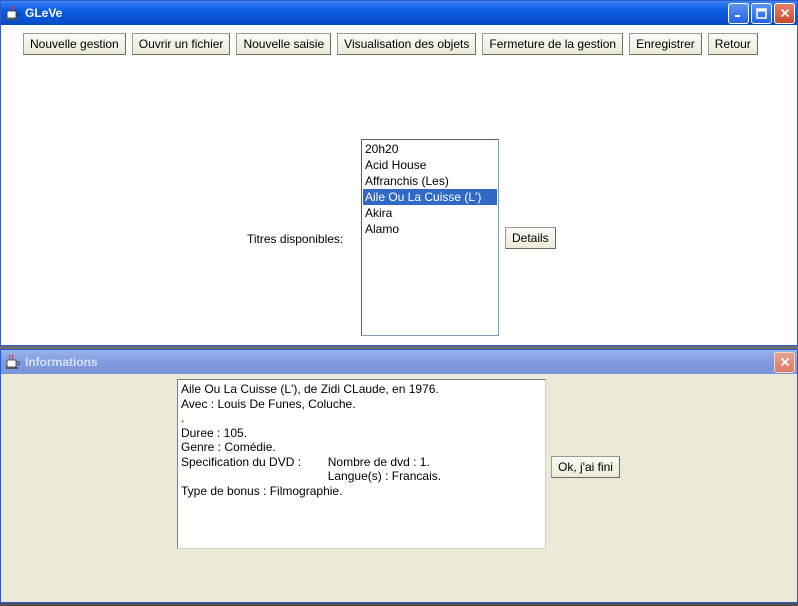 The height and width of the screenshot is (606, 798). Describe the element at coordinates (430, 149) in the screenshot. I see `list-item: 20h20` at that location.